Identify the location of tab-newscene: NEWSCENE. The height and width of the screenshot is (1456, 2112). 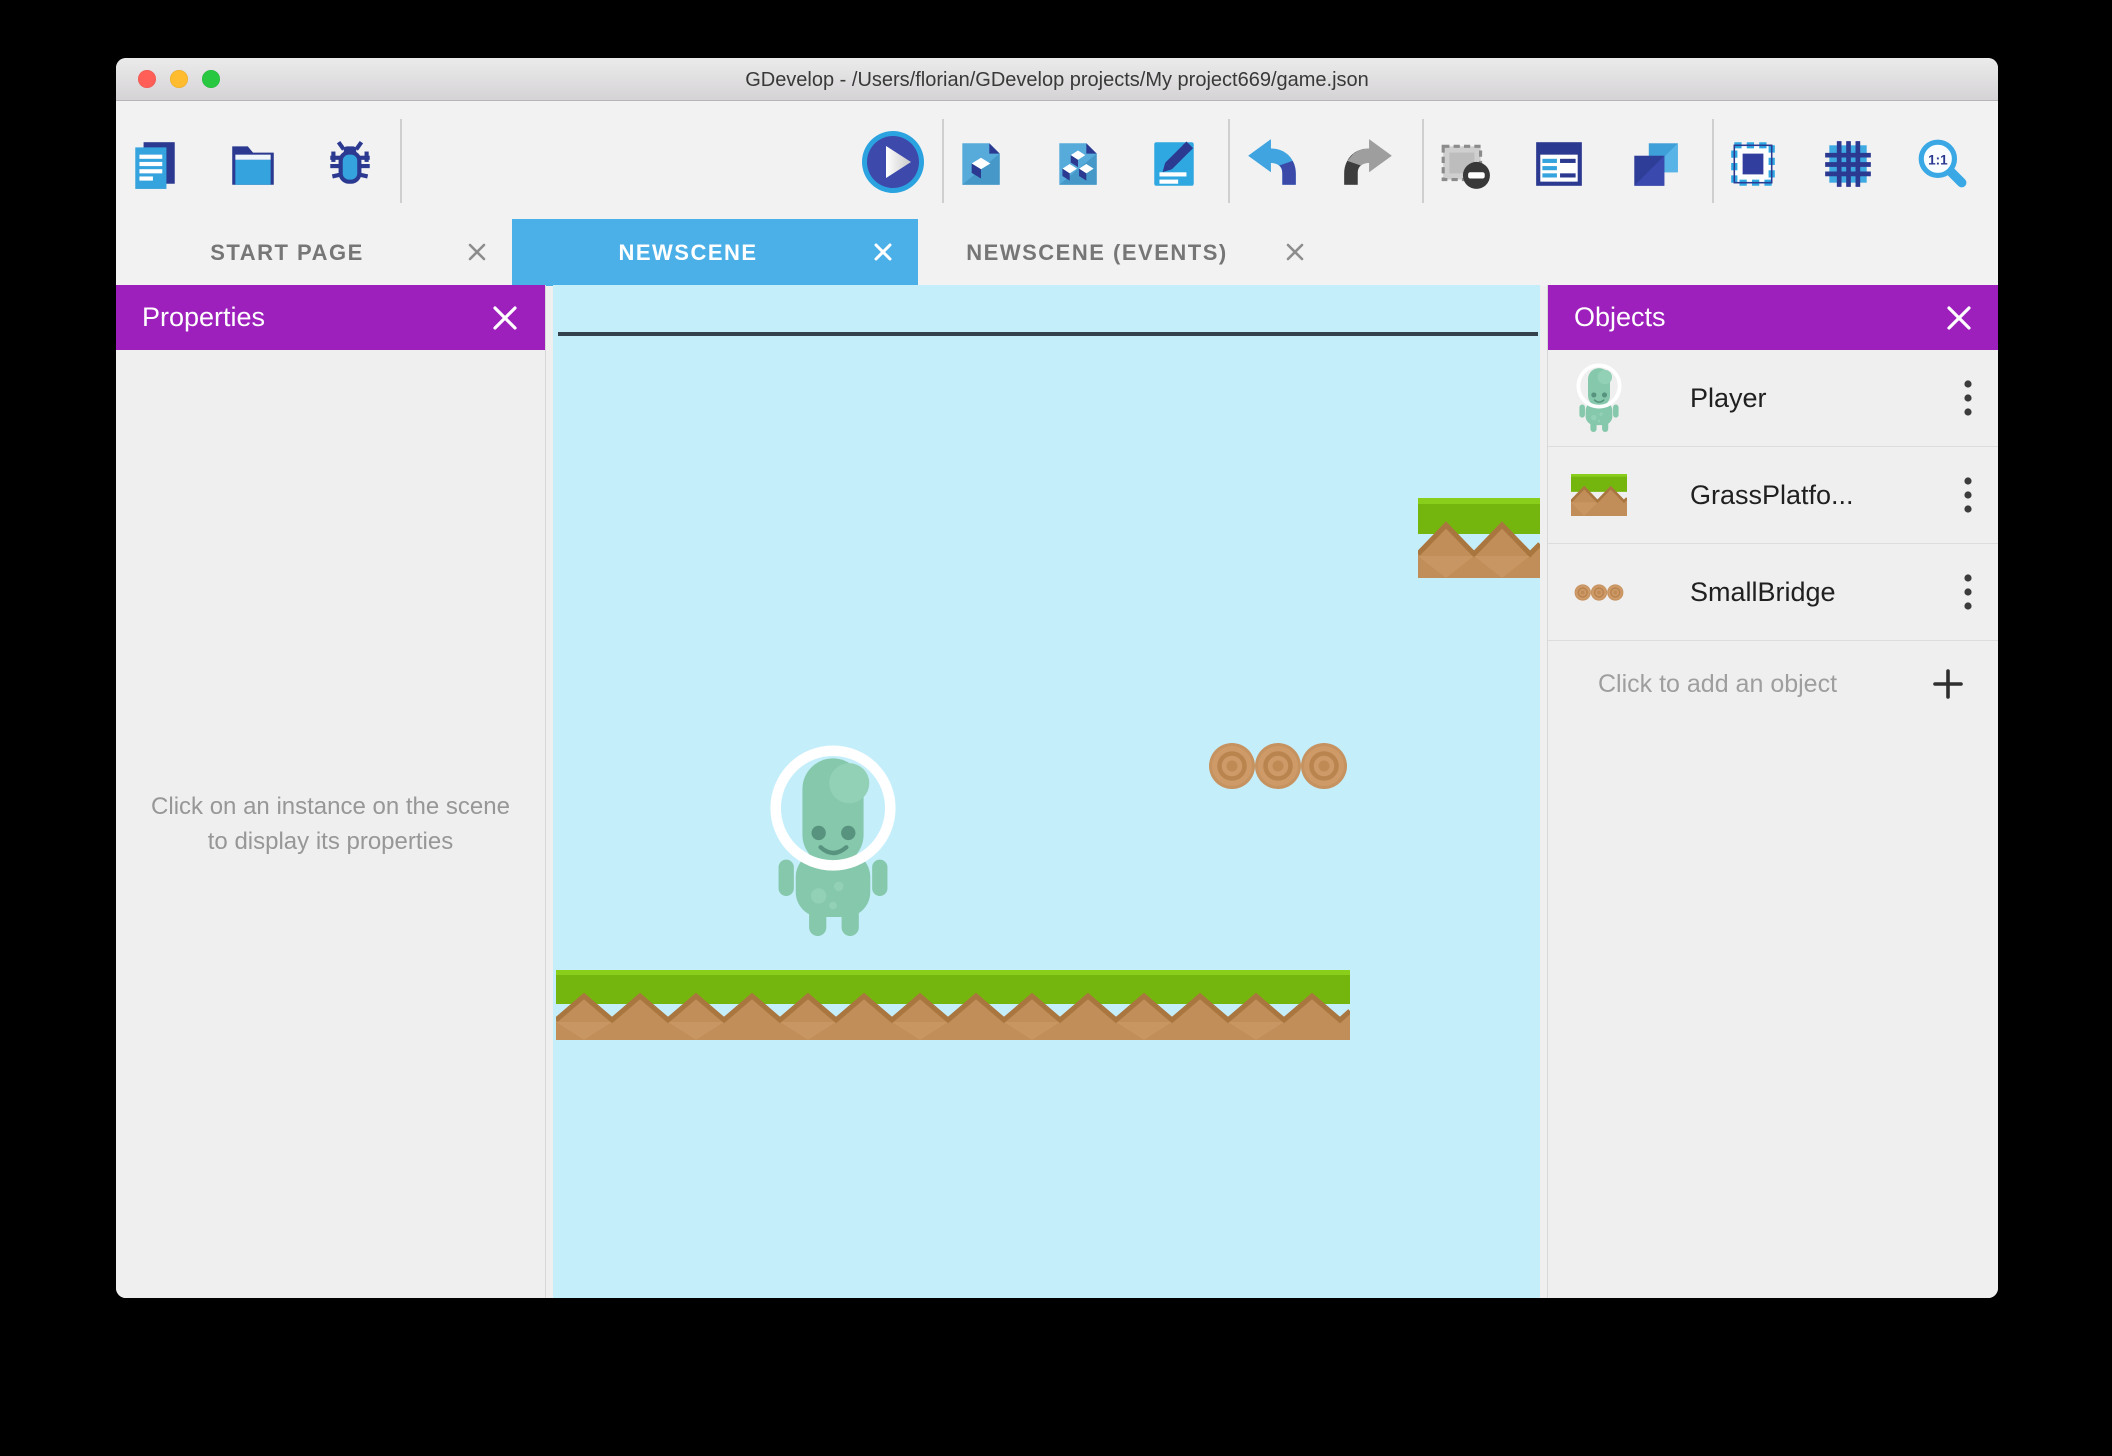
(715, 252).